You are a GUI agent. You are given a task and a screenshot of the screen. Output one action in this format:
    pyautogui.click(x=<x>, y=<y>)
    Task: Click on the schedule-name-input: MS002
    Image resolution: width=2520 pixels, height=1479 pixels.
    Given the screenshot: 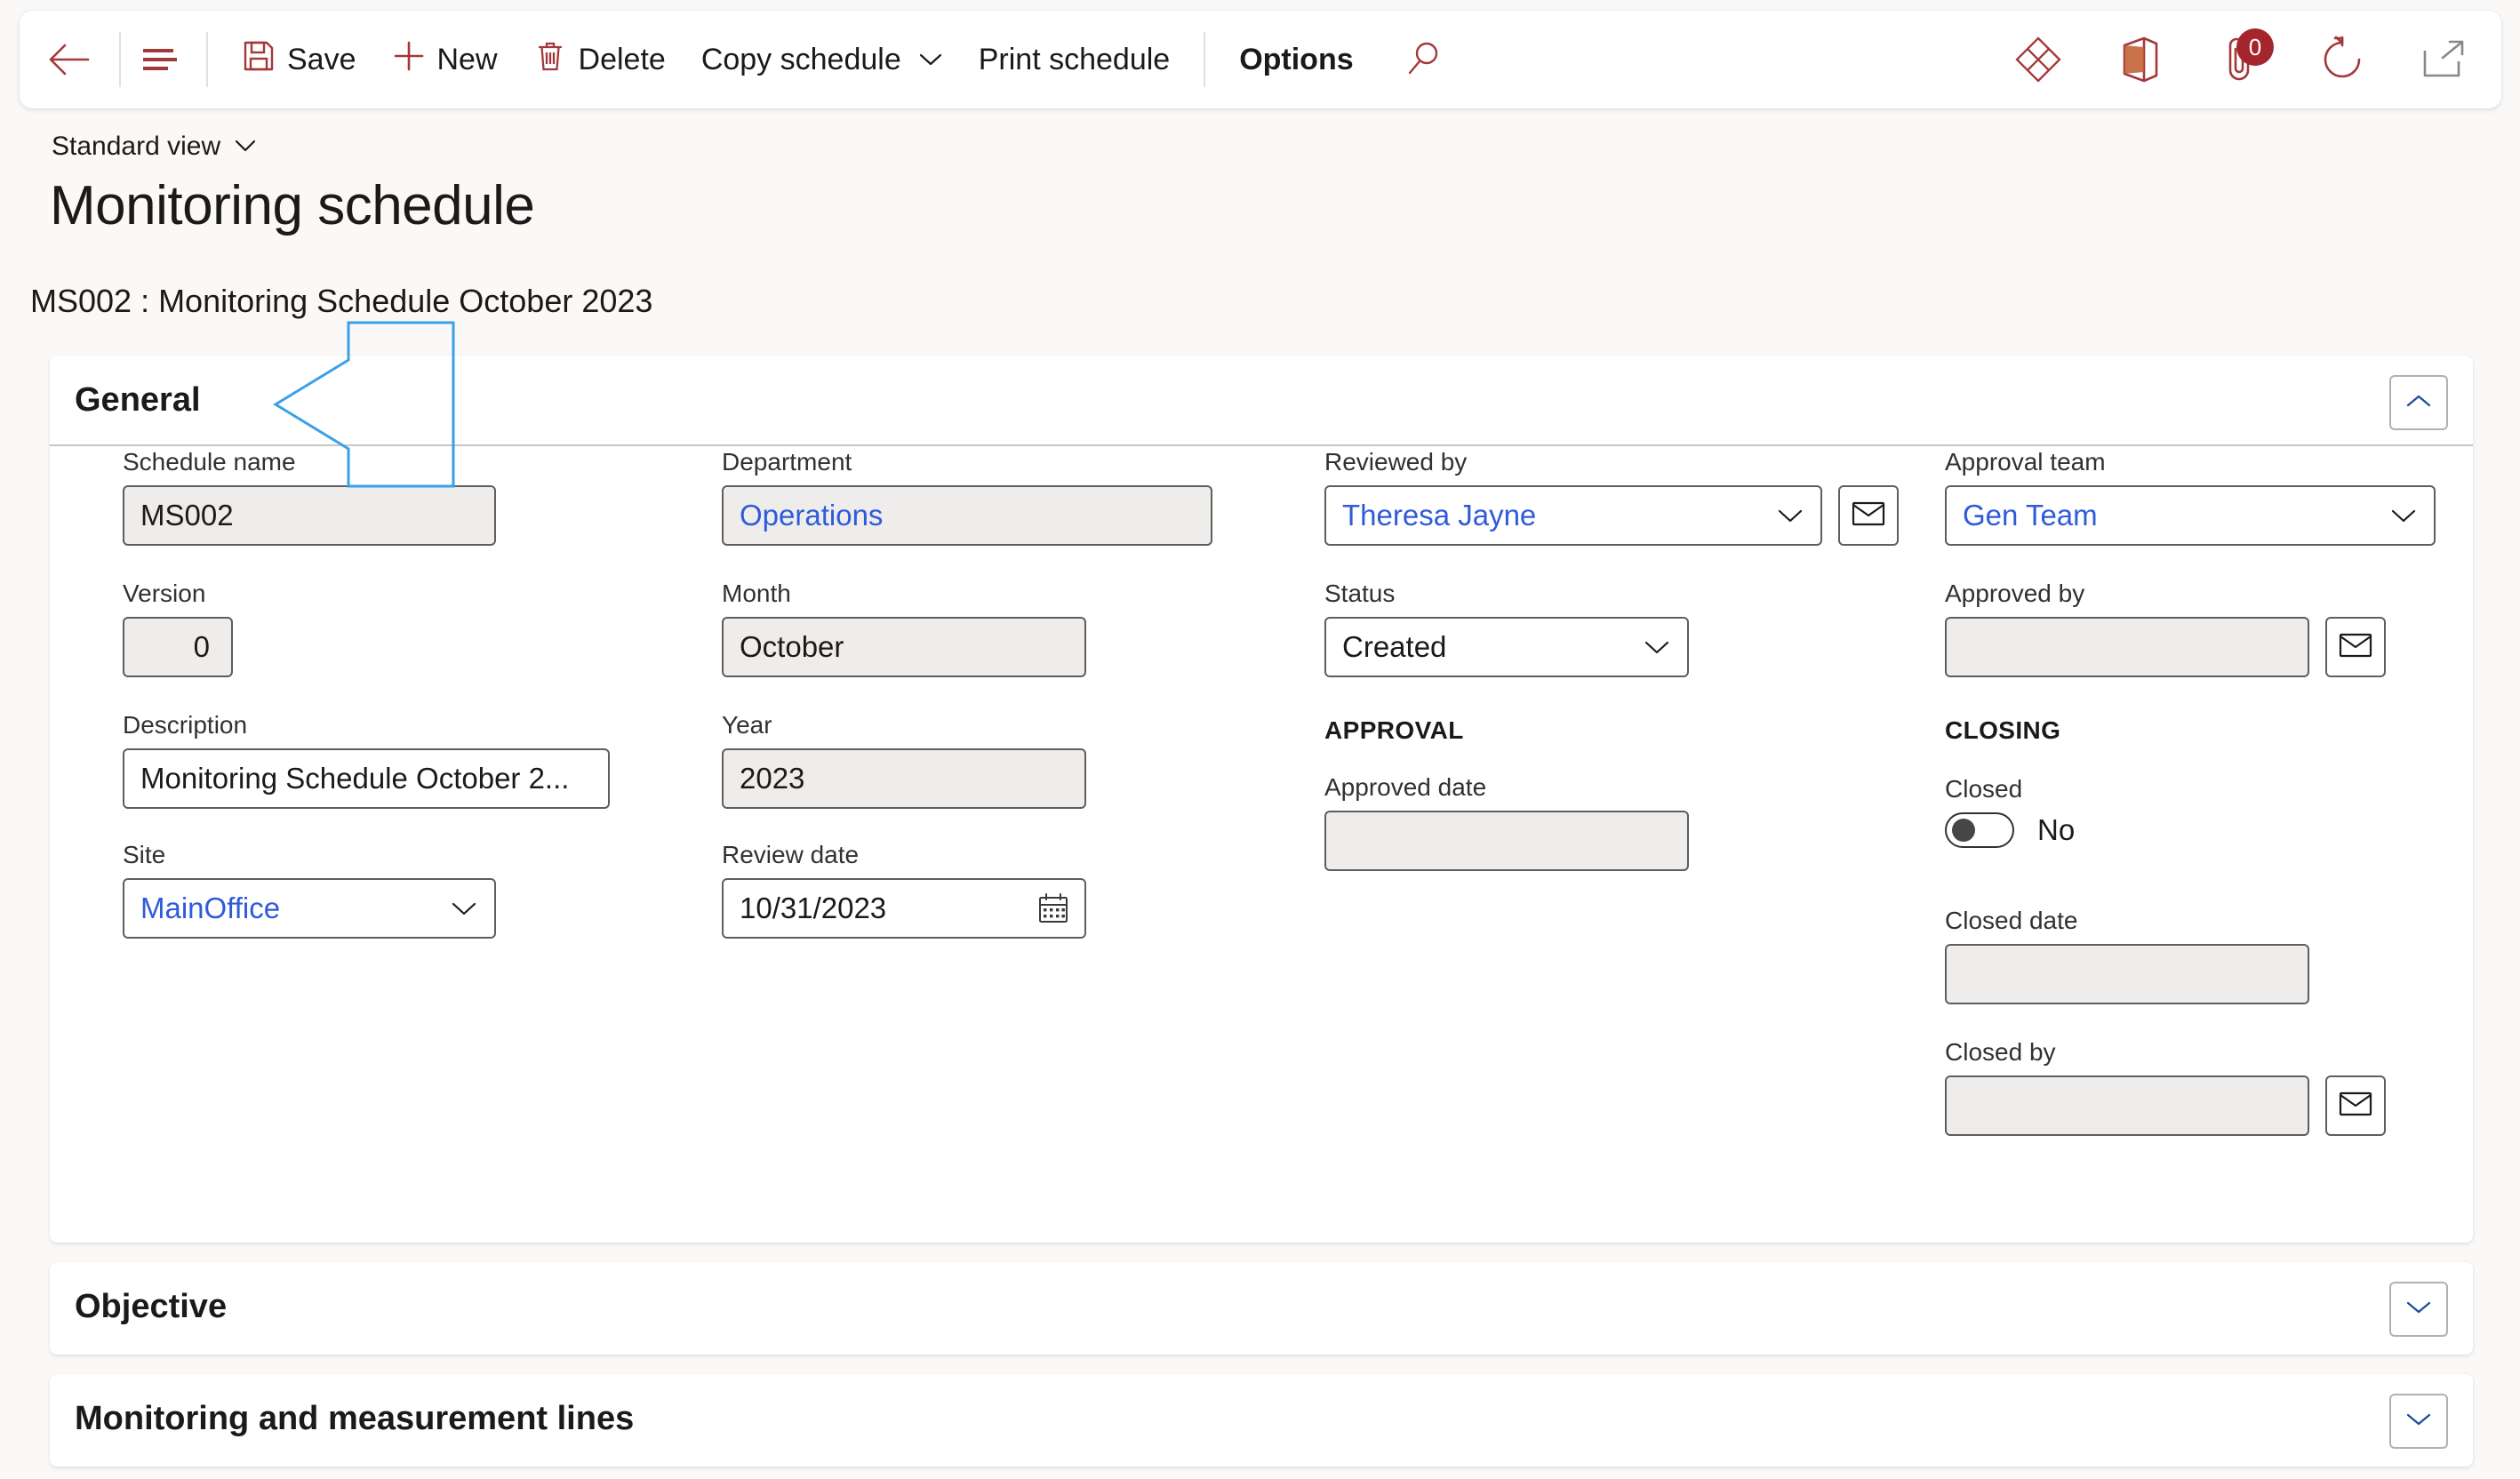 What is the action you would take?
    pyautogui.click(x=309, y=515)
    